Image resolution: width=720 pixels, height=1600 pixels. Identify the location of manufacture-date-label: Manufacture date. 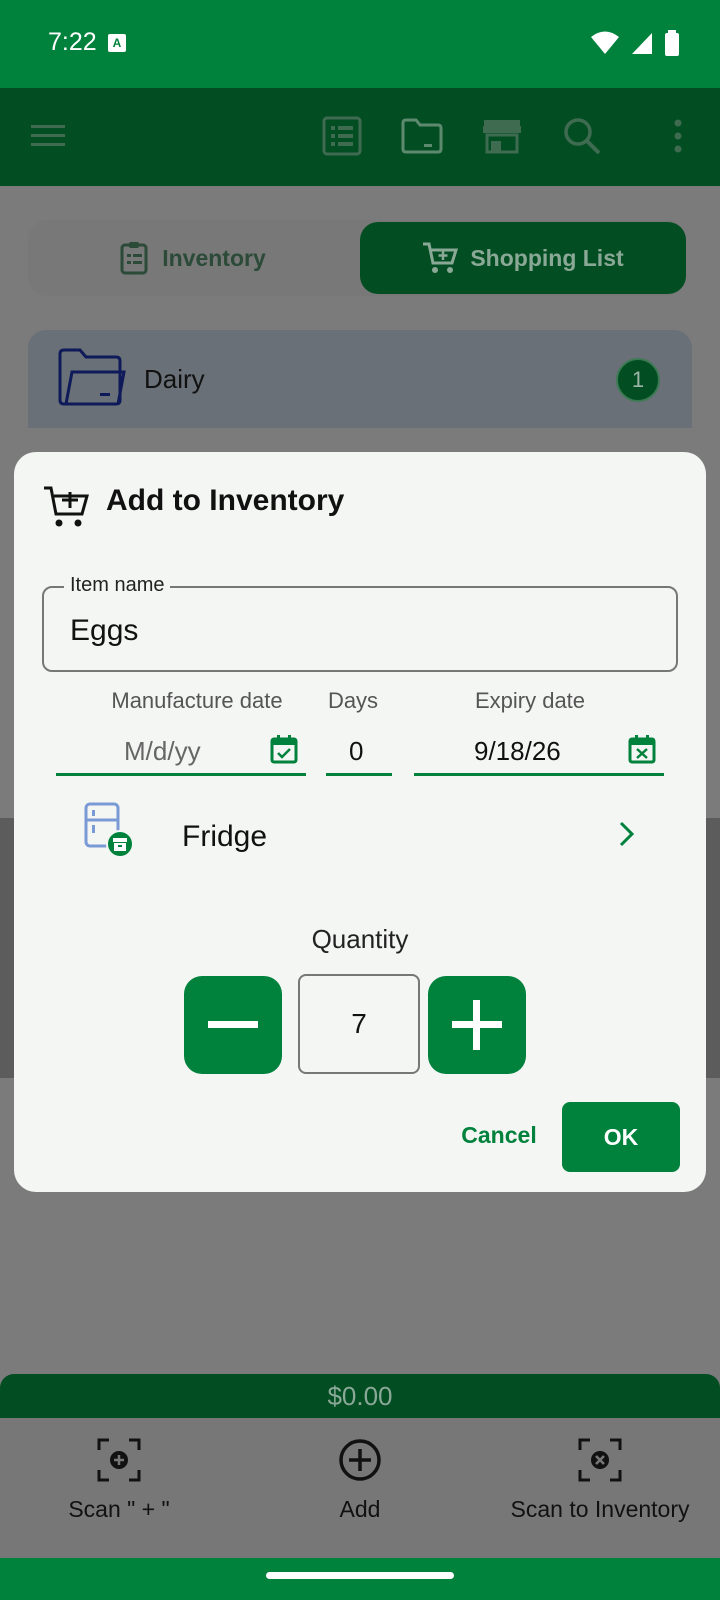
(197, 700).